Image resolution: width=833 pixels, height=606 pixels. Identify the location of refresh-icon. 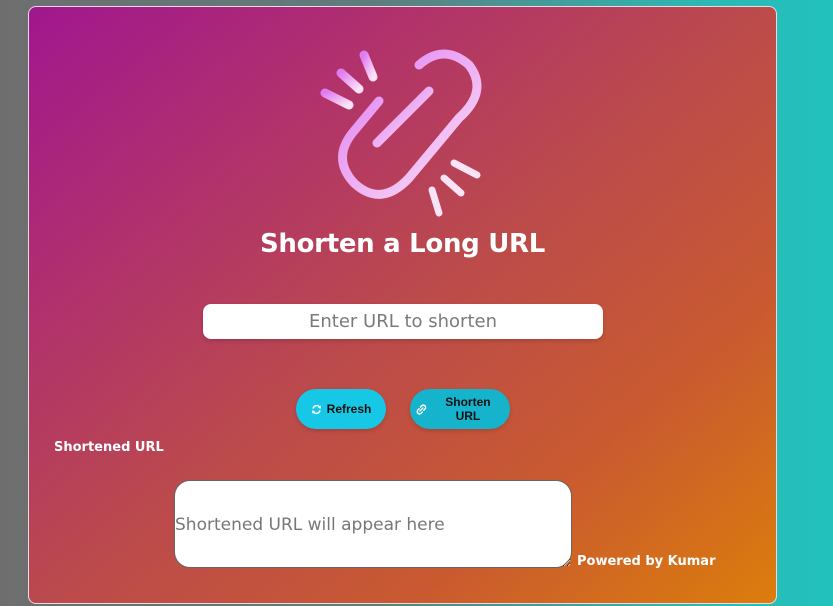
(316, 409).